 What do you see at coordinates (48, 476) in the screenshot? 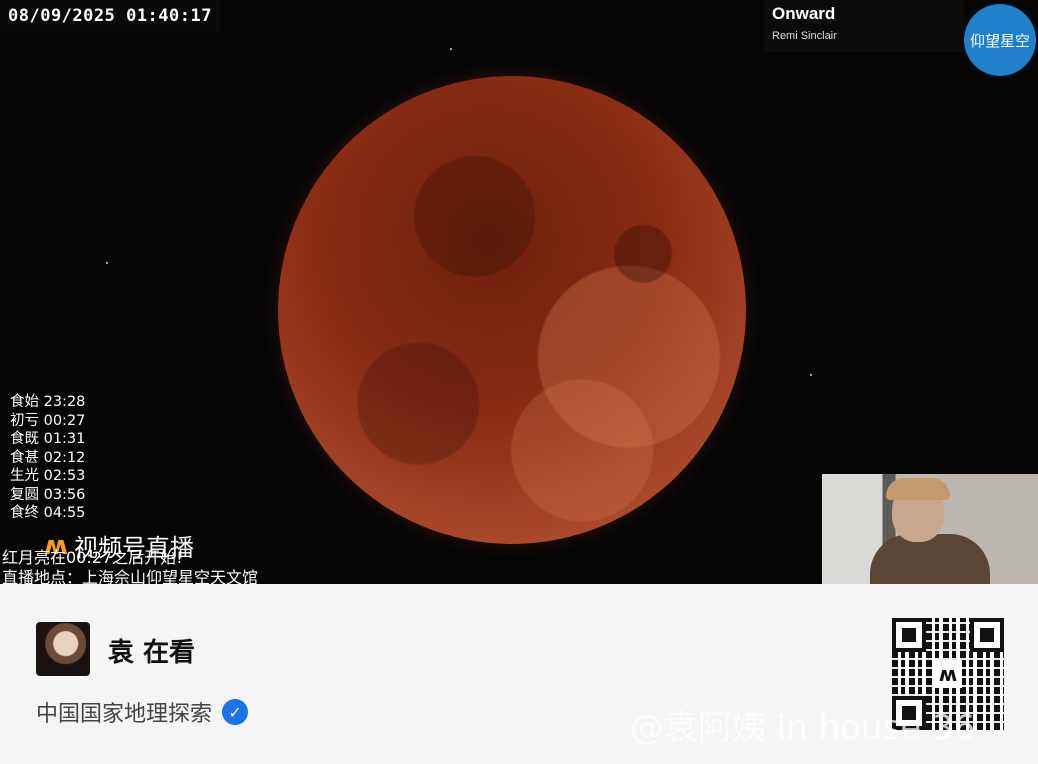
I see `phase-row: 生光 02:53` at bounding box center [48, 476].